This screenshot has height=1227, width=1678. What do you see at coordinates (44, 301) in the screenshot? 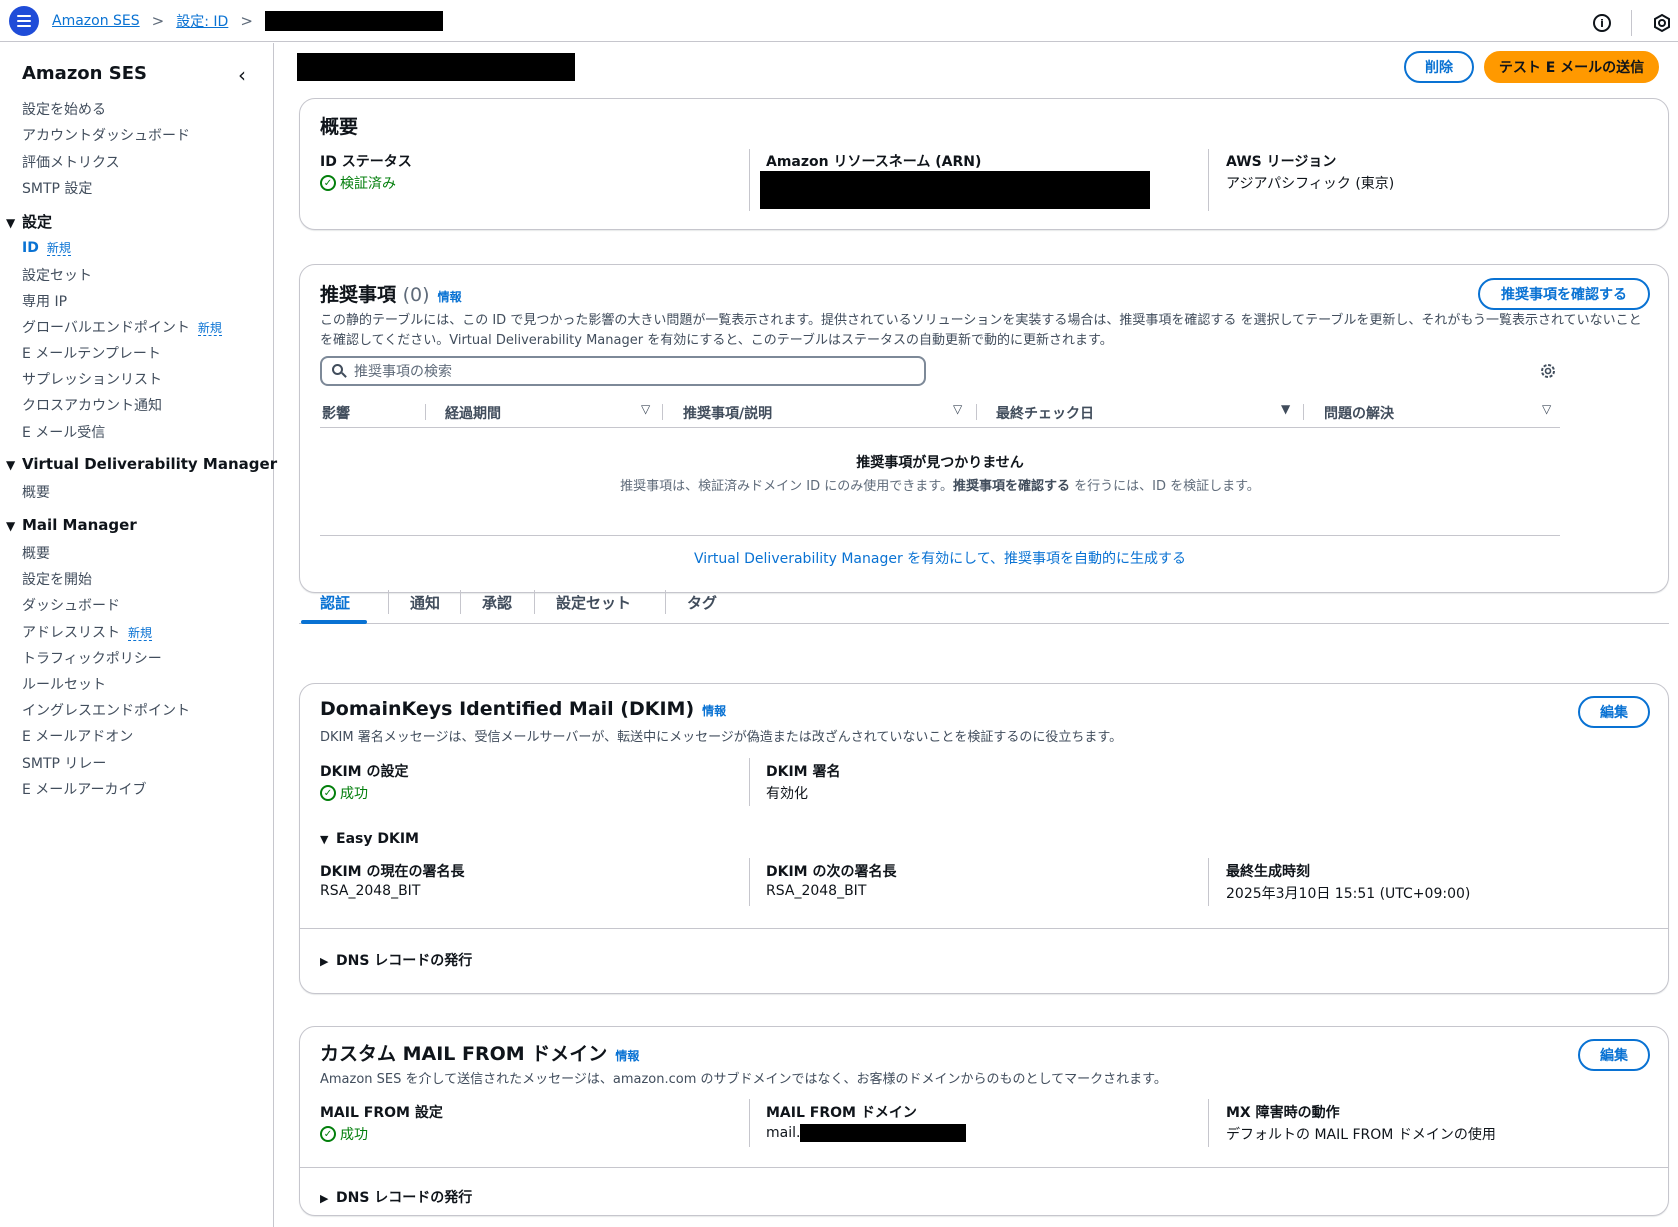
I see `sidebar-item-dedicated-ips: 専用 IP` at bounding box center [44, 301].